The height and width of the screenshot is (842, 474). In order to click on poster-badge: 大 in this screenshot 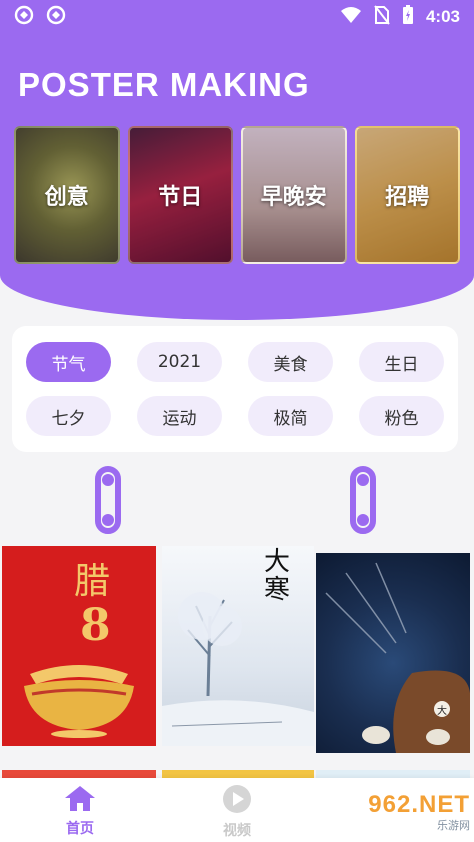, I will do `click(442, 709)`.